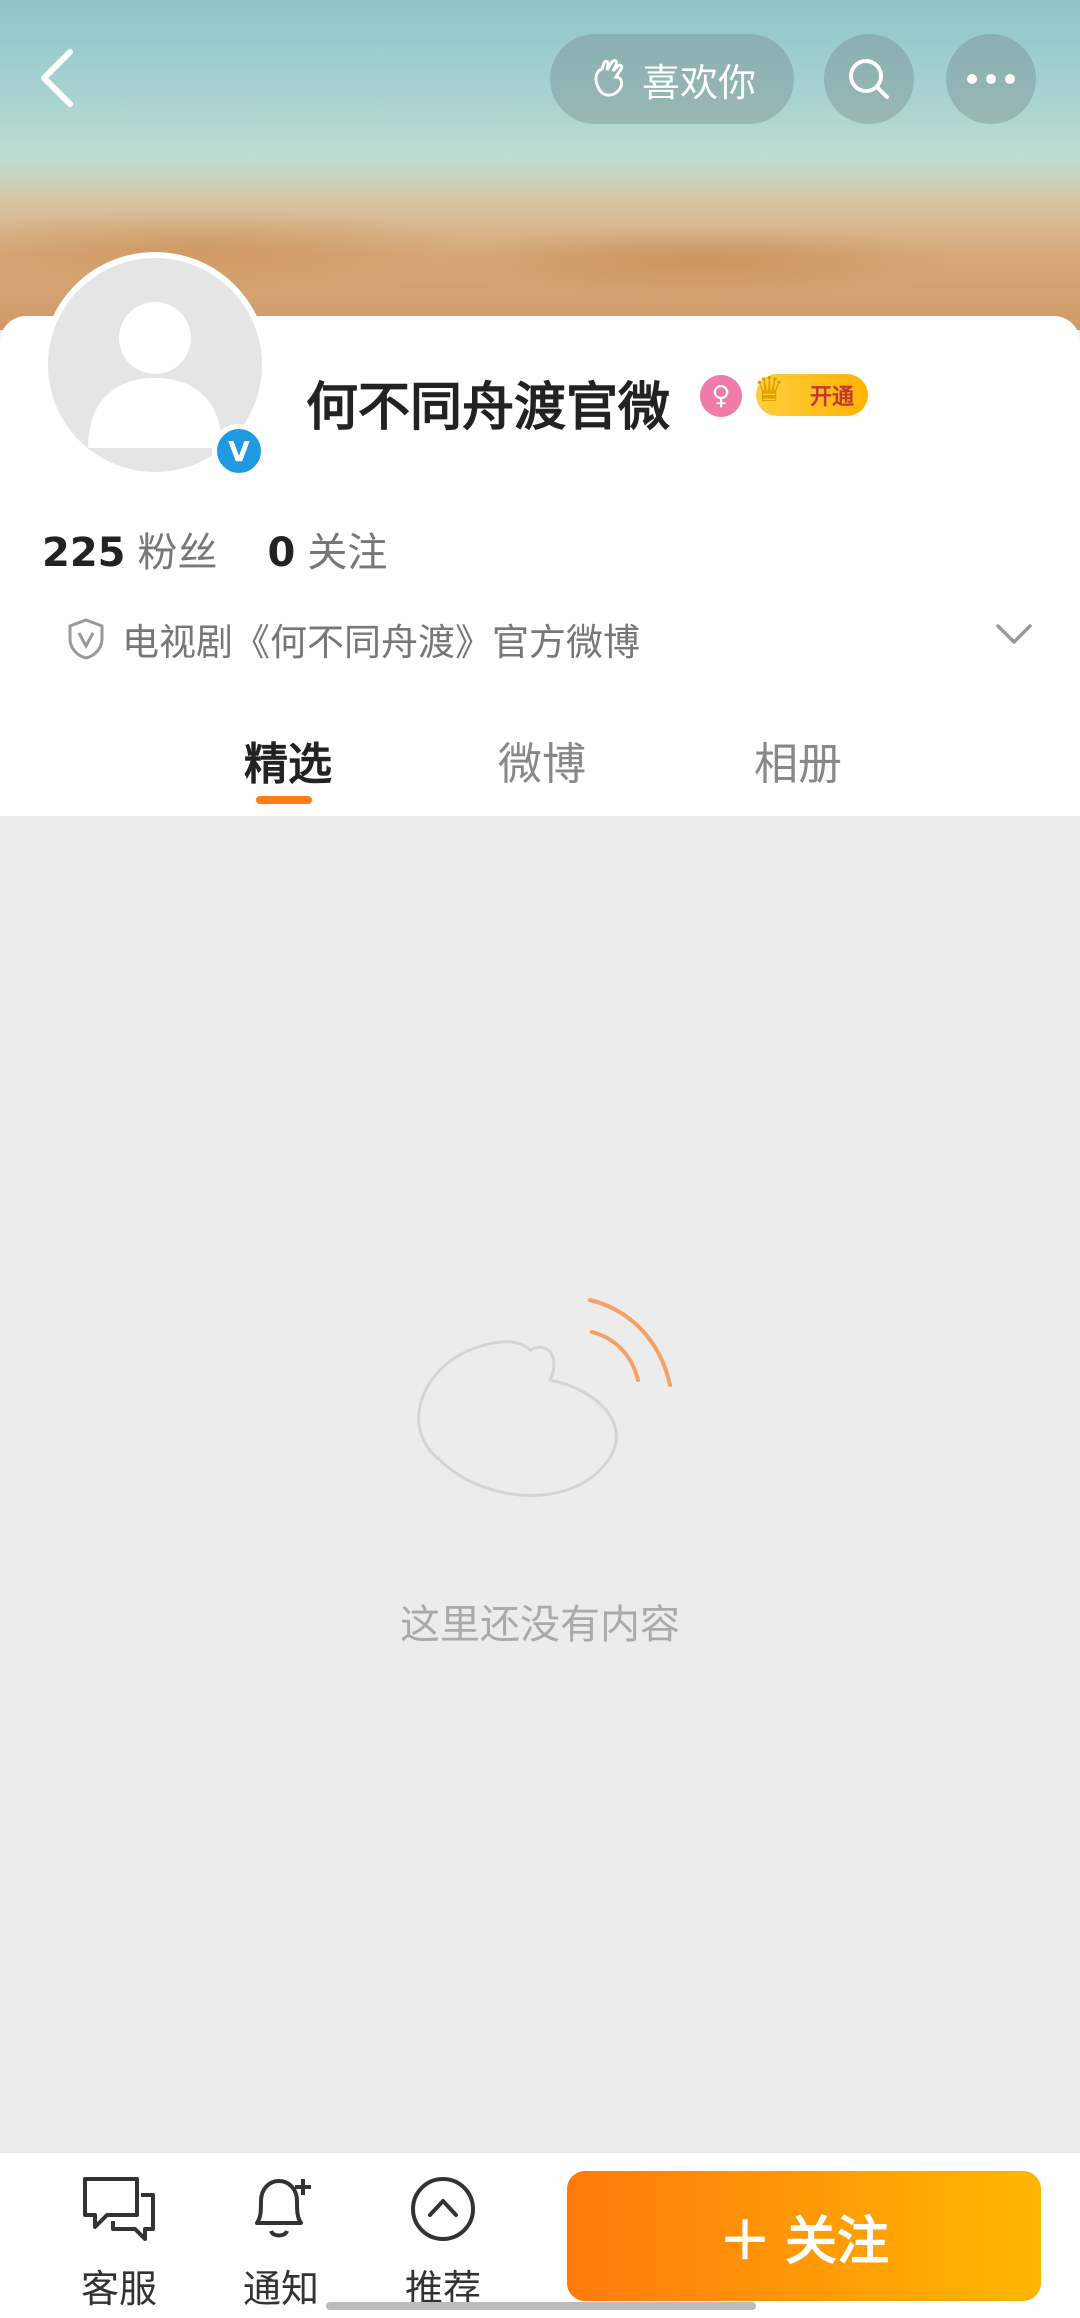 Image resolution: width=1080 pixels, height=2318 pixels. I want to click on following-label: 关注, so click(347, 553).